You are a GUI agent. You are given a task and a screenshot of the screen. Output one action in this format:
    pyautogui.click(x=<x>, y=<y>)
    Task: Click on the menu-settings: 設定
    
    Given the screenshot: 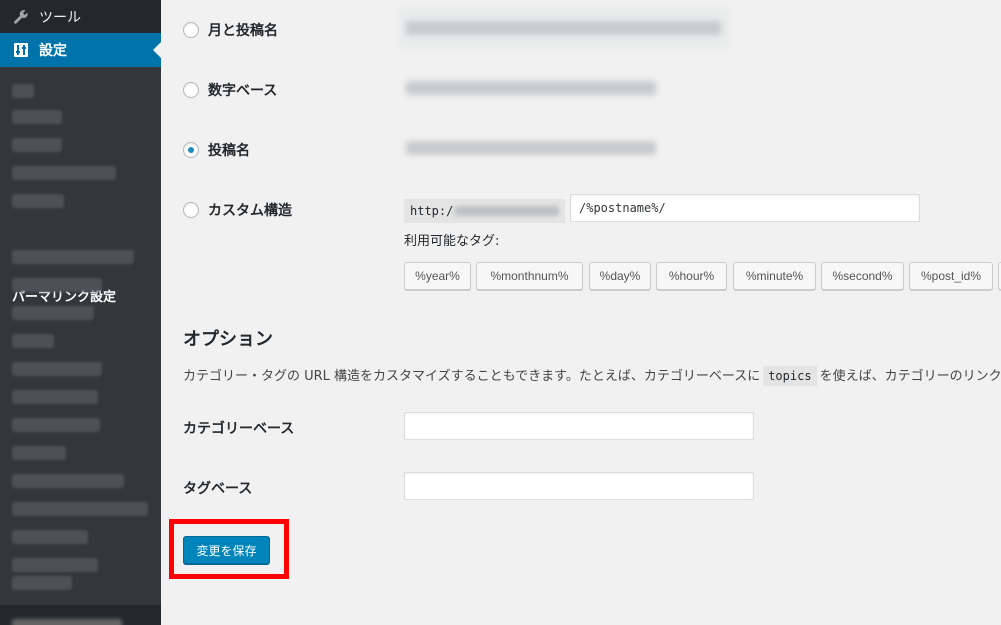 What is the action you would take?
    pyautogui.click(x=80, y=50)
    